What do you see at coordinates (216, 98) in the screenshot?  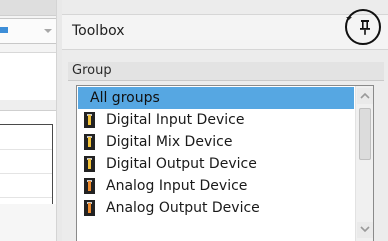 I see `list-item-all-groups: All groups` at bounding box center [216, 98].